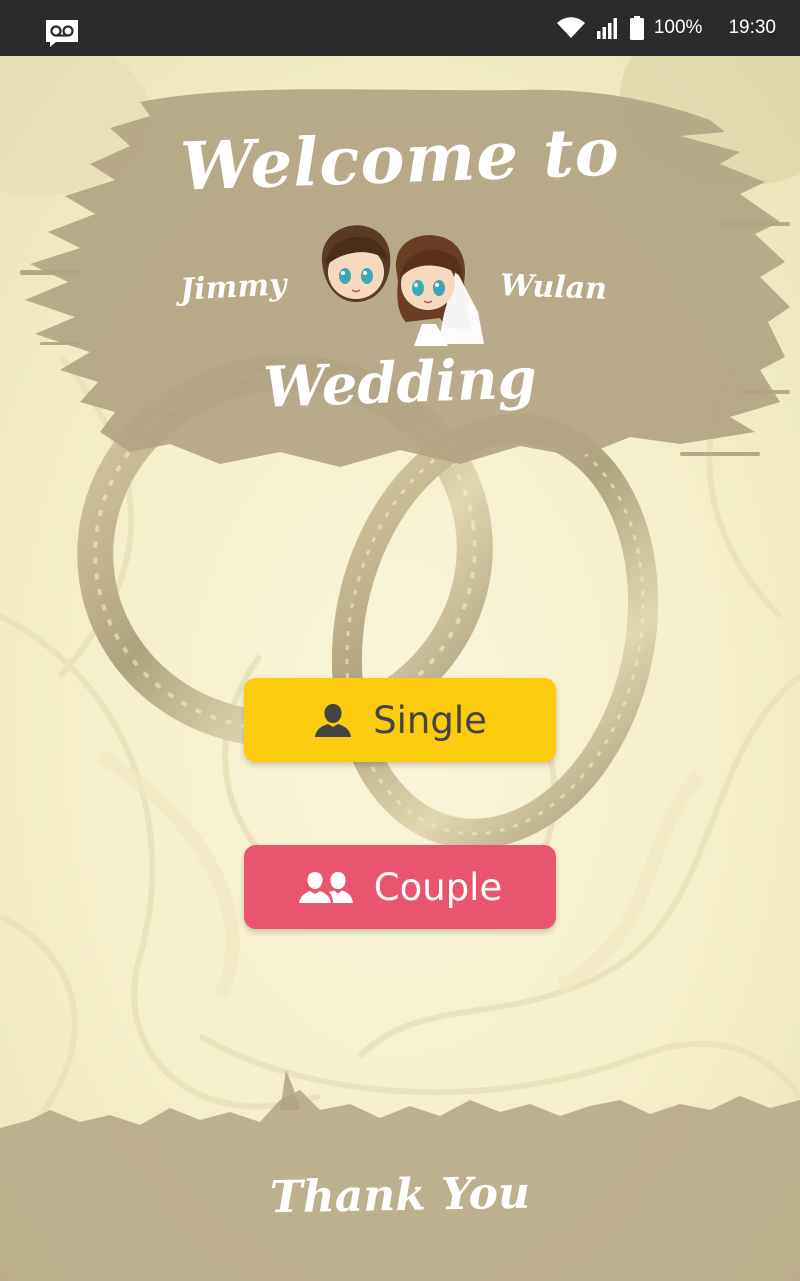 The height and width of the screenshot is (1281, 800). I want to click on clock: 19:30, so click(752, 27).